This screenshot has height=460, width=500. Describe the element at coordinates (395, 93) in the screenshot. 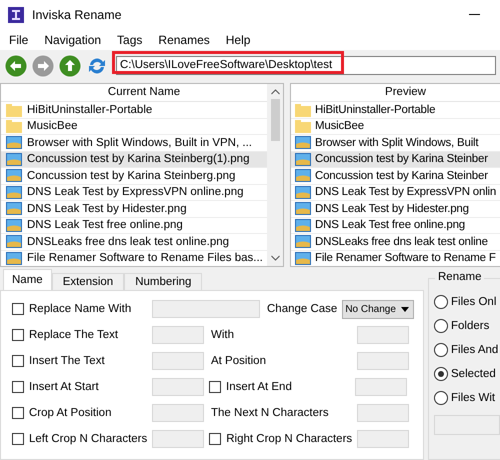

I see `column-header: Preview` at that location.